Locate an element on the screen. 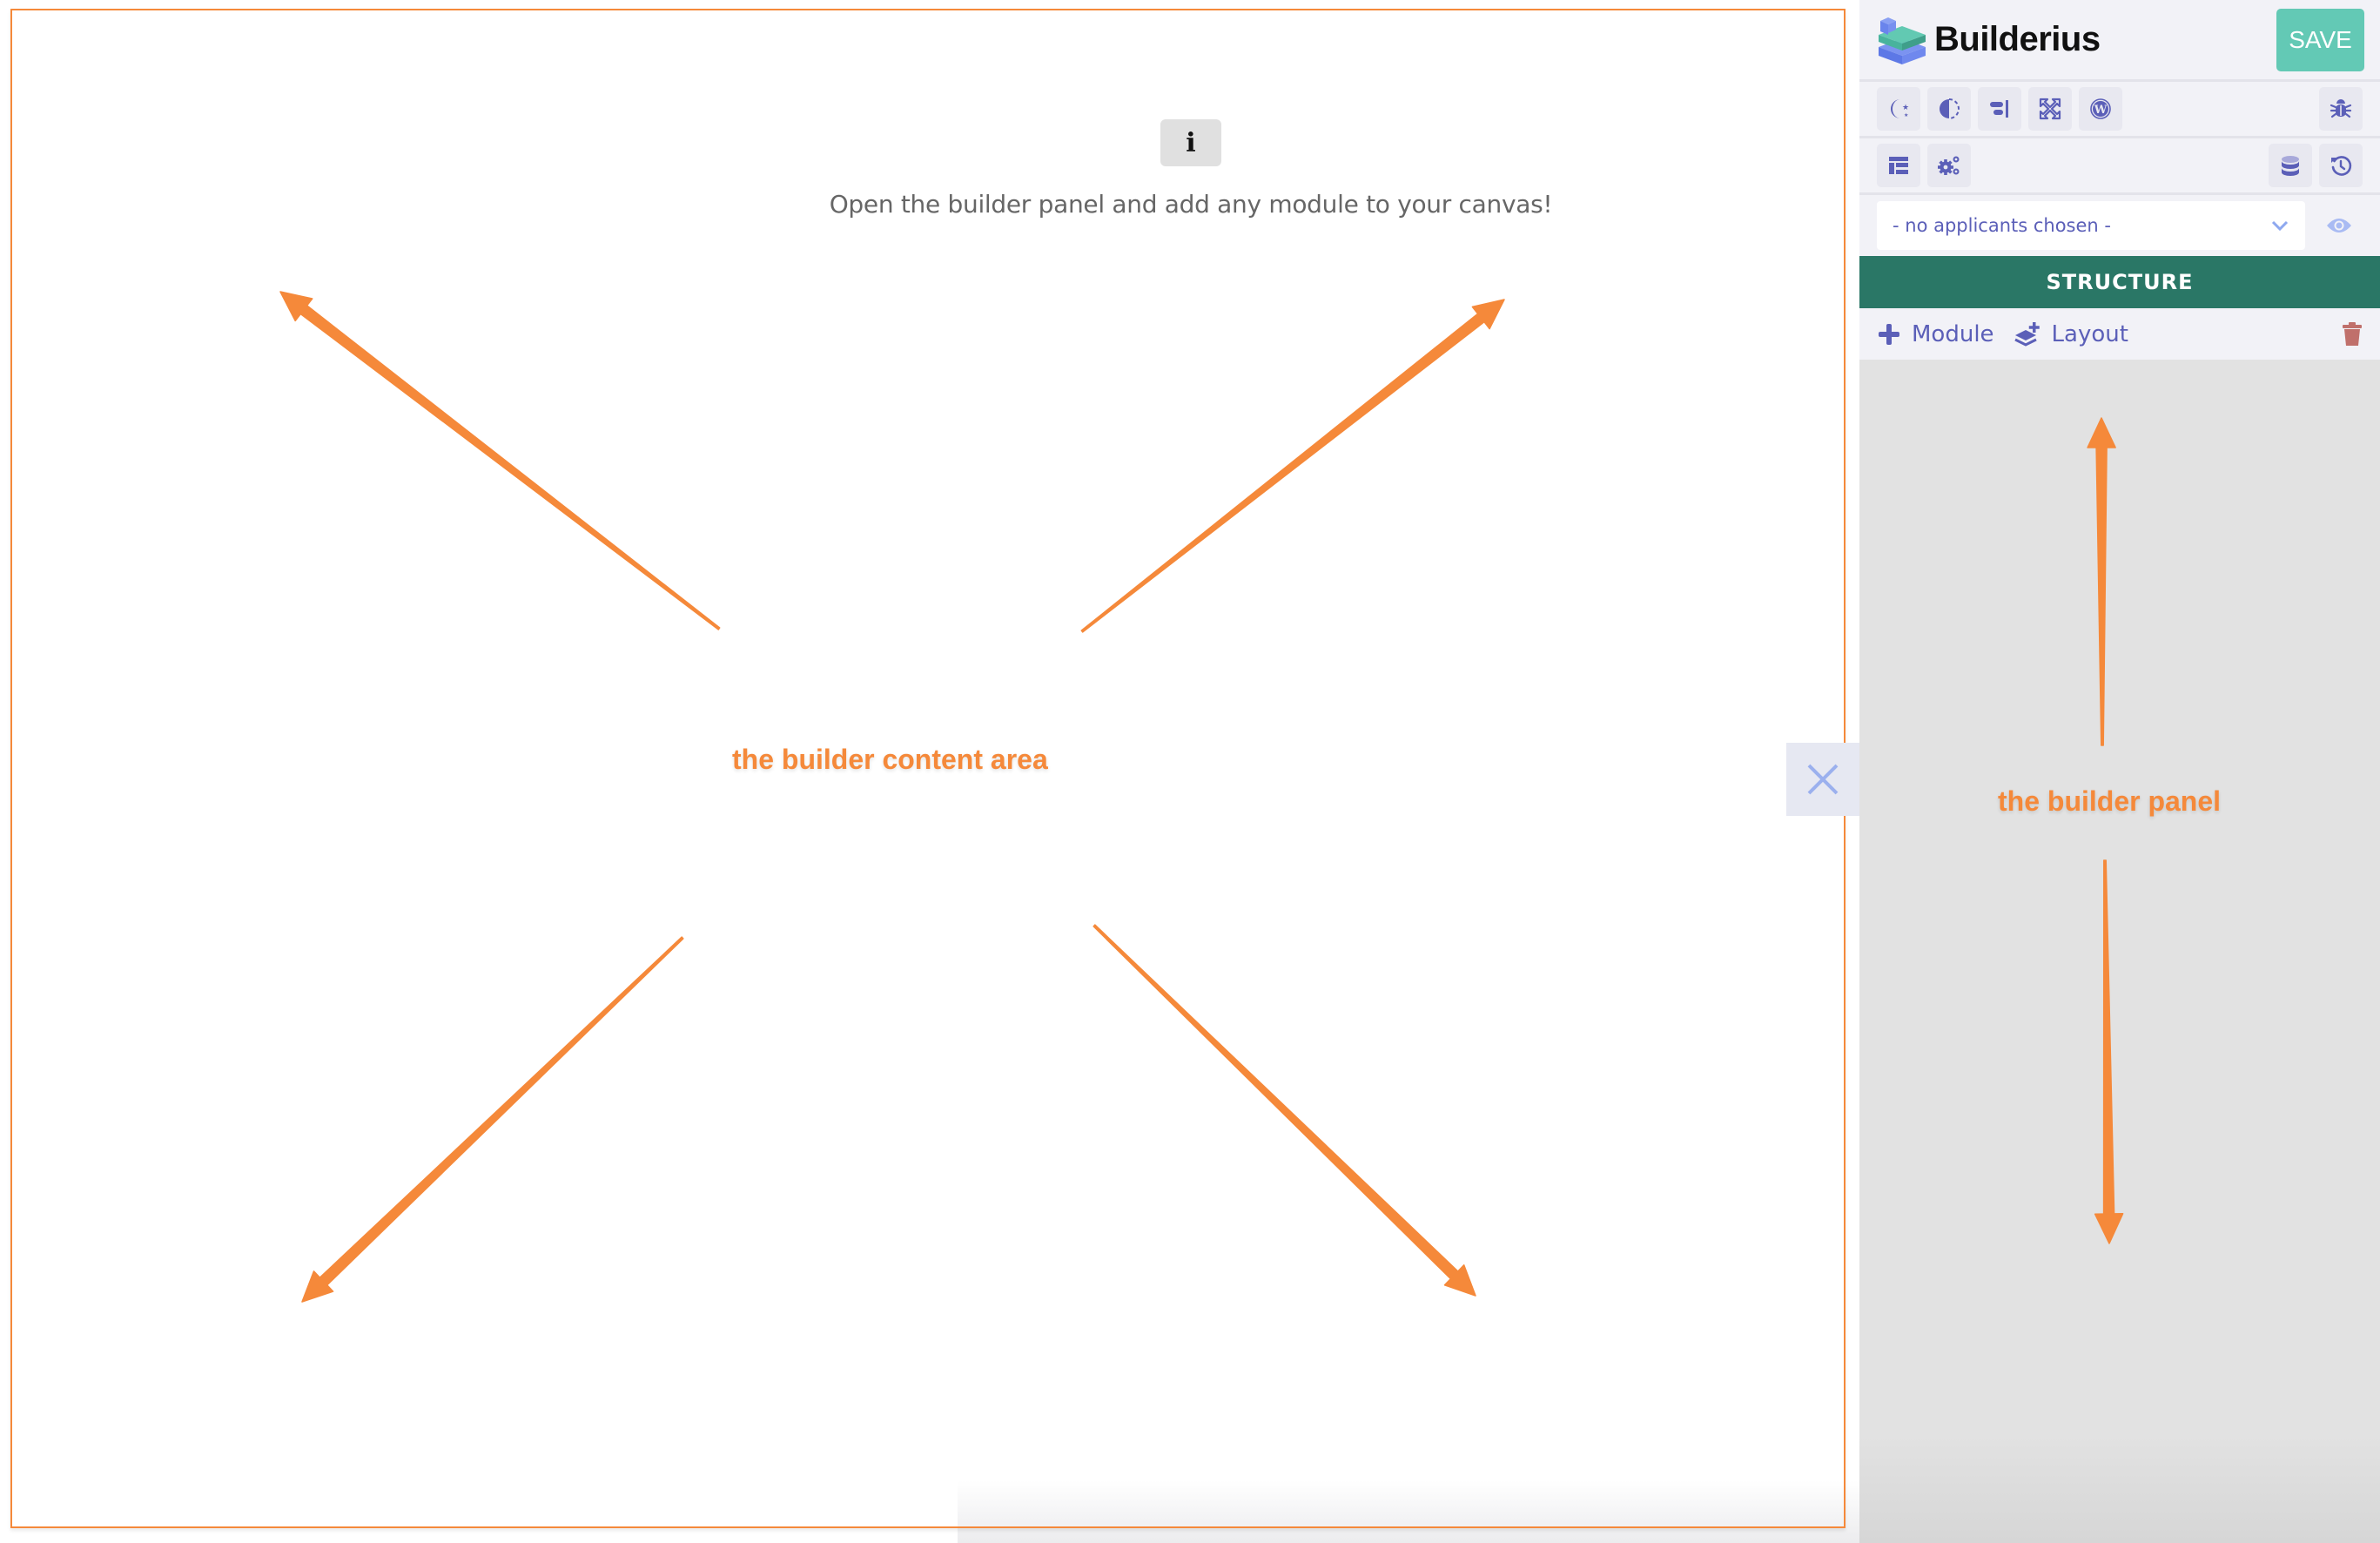  add-layout-button: Layout is located at coordinates (2071, 334).